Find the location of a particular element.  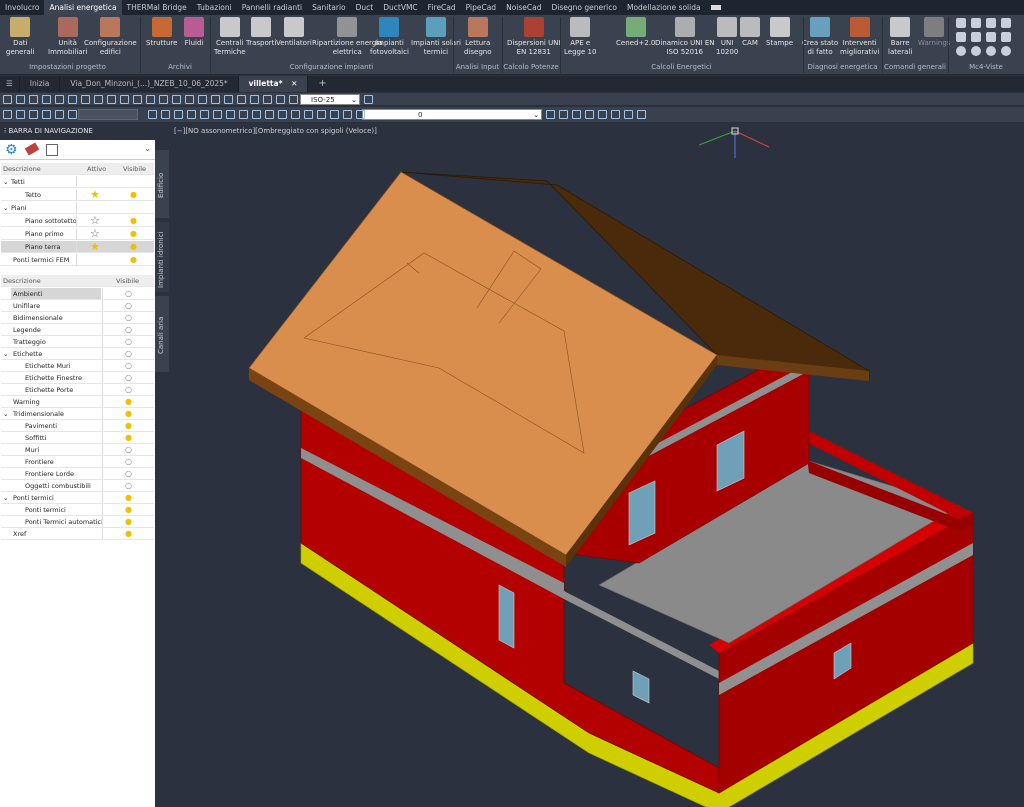

table-row: Tetto ★ ● is located at coordinates (77, 195).